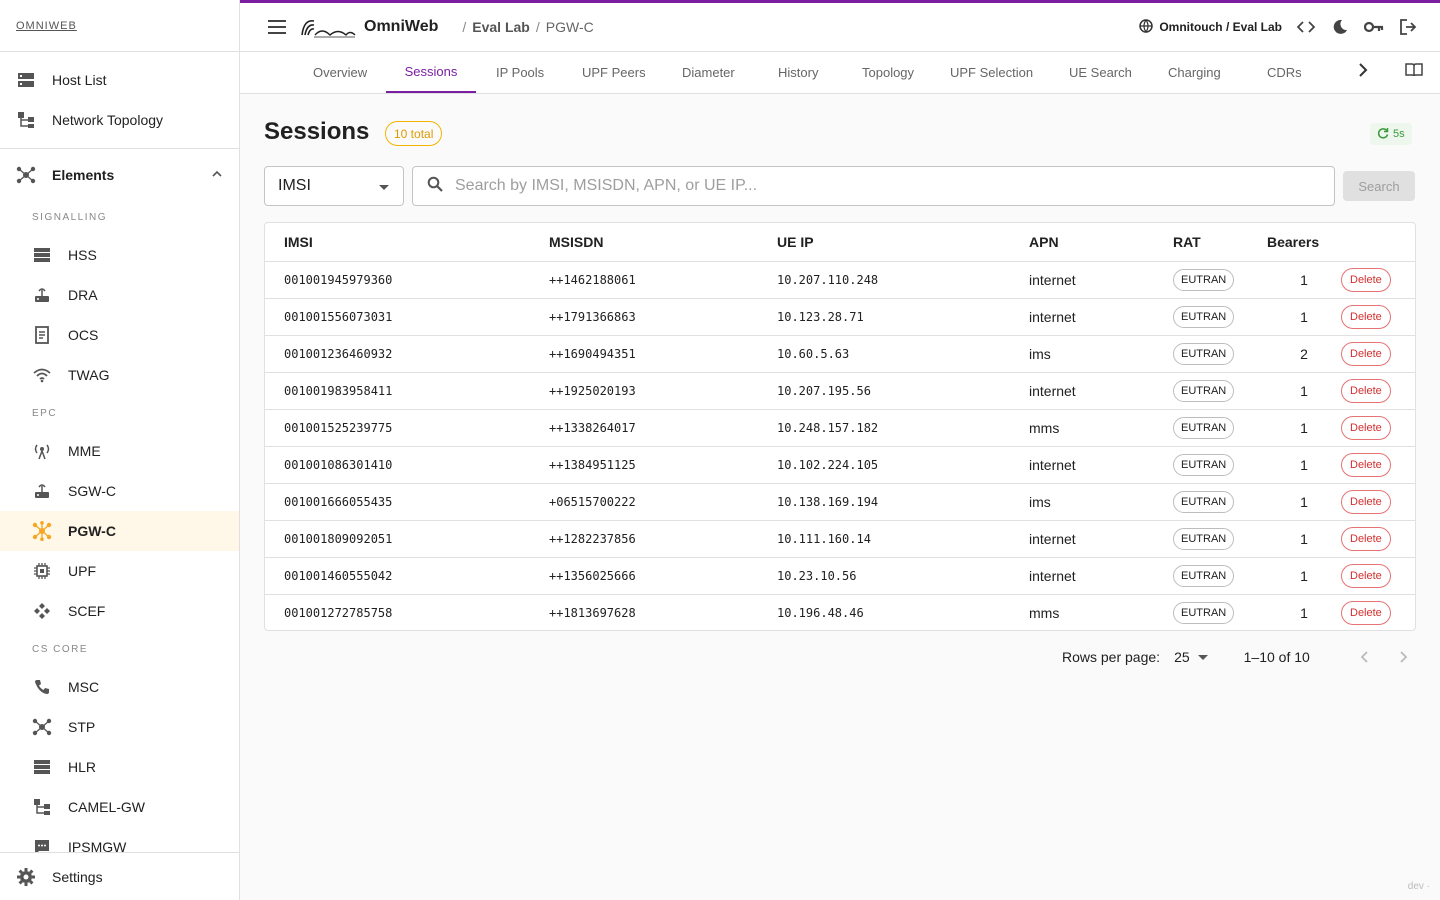 This screenshot has height=900, width=1440. Describe the element at coordinates (119, 611) in the screenshot. I see `sidebar-item-scef: SCEF` at that location.